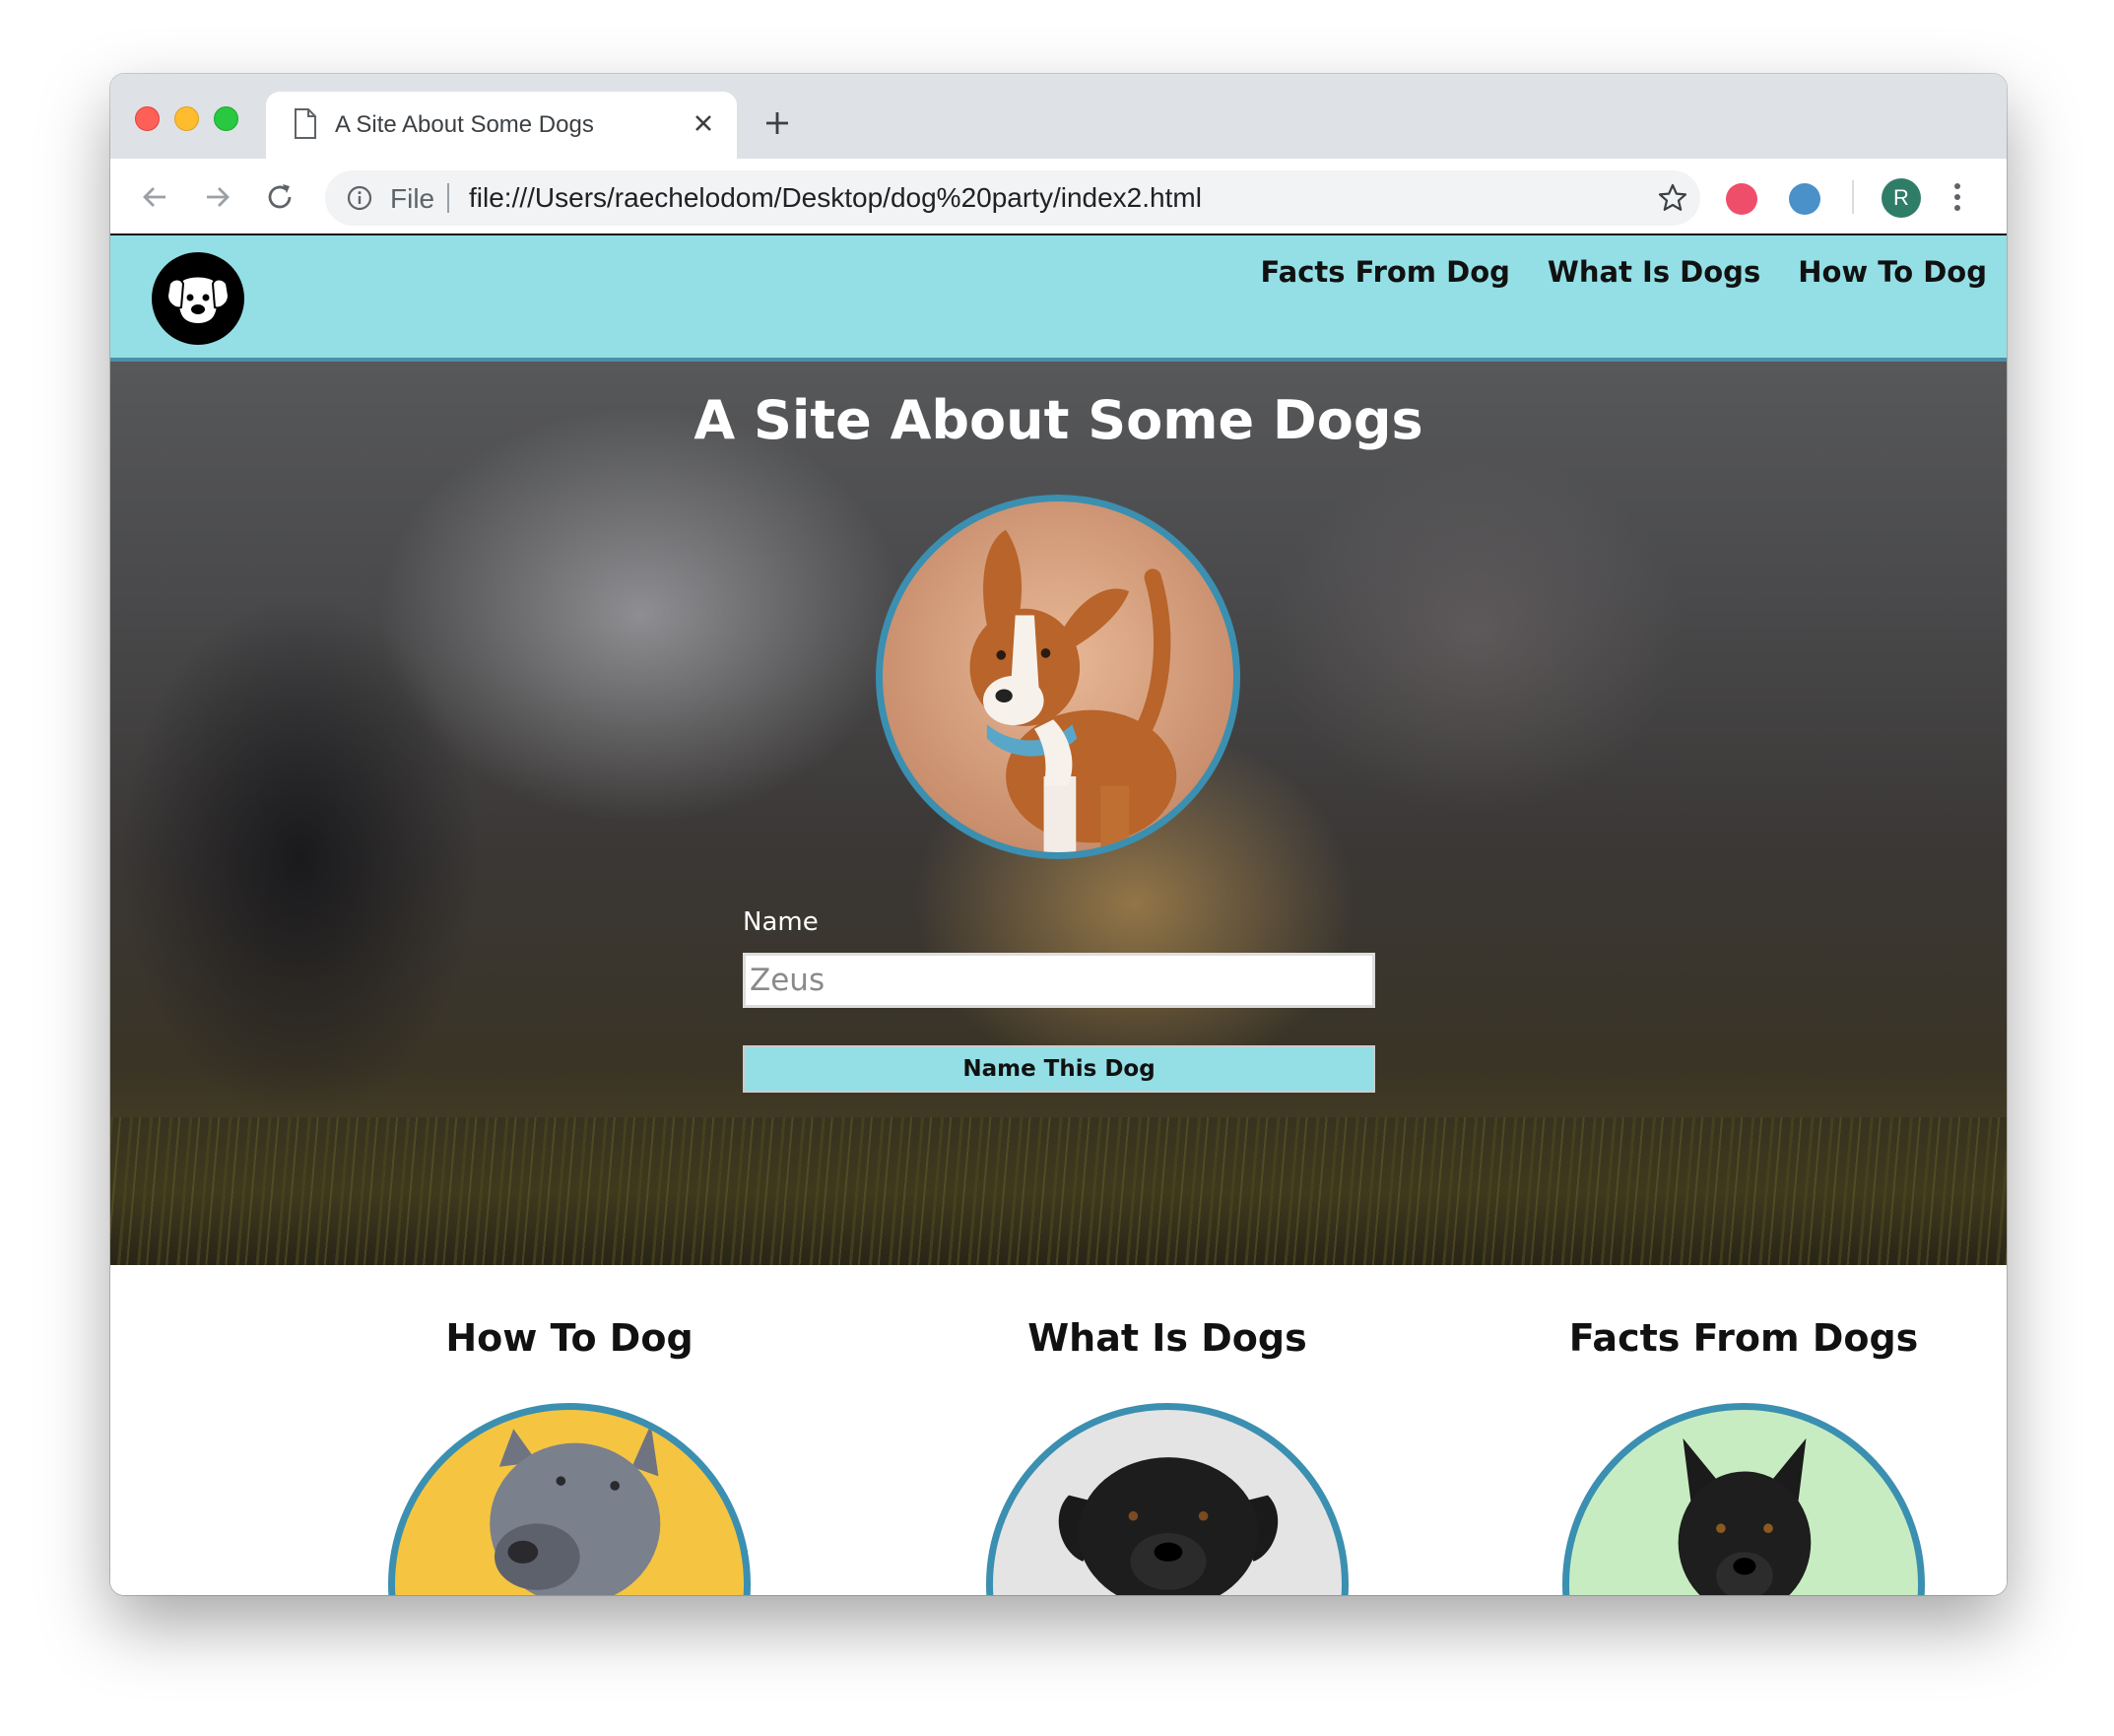 The image size is (2114, 1736). What do you see at coordinates (1167, 1338) in the screenshot?
I see `feature-title: What Is Dogs` at bounding box center [1167, 1338].